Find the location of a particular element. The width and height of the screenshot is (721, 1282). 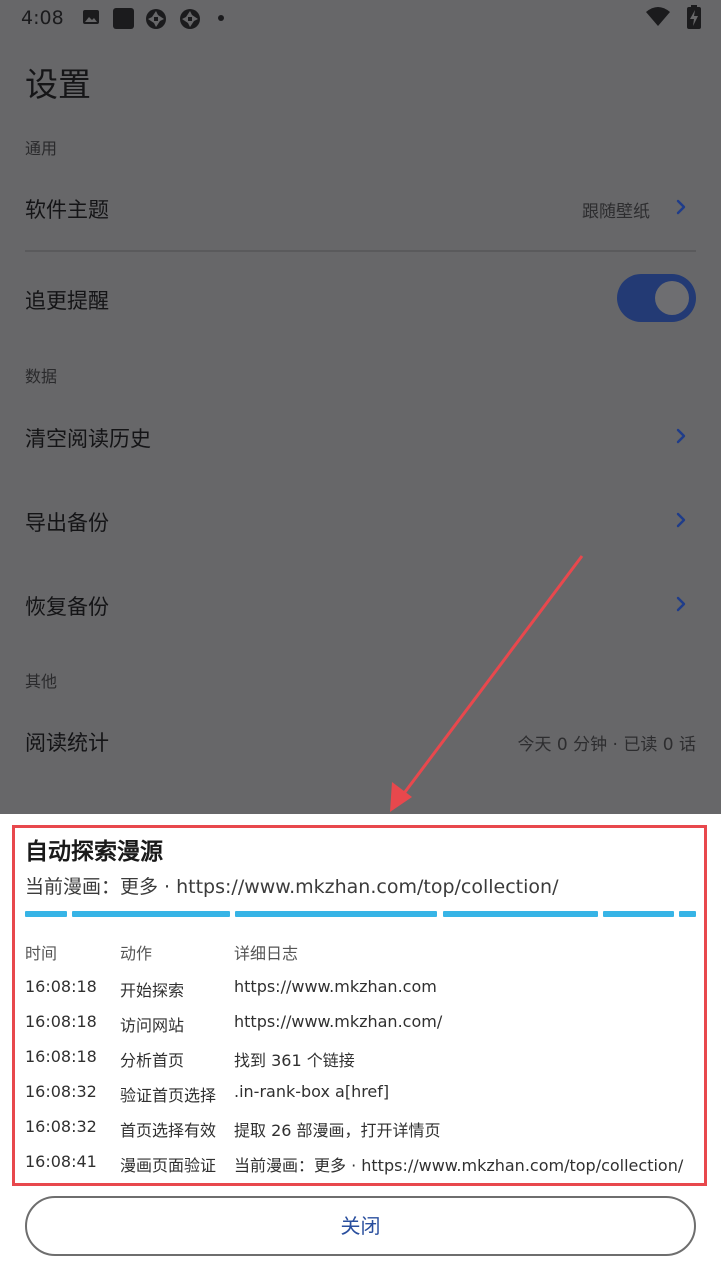

divider is located at coordinates (360, 251).